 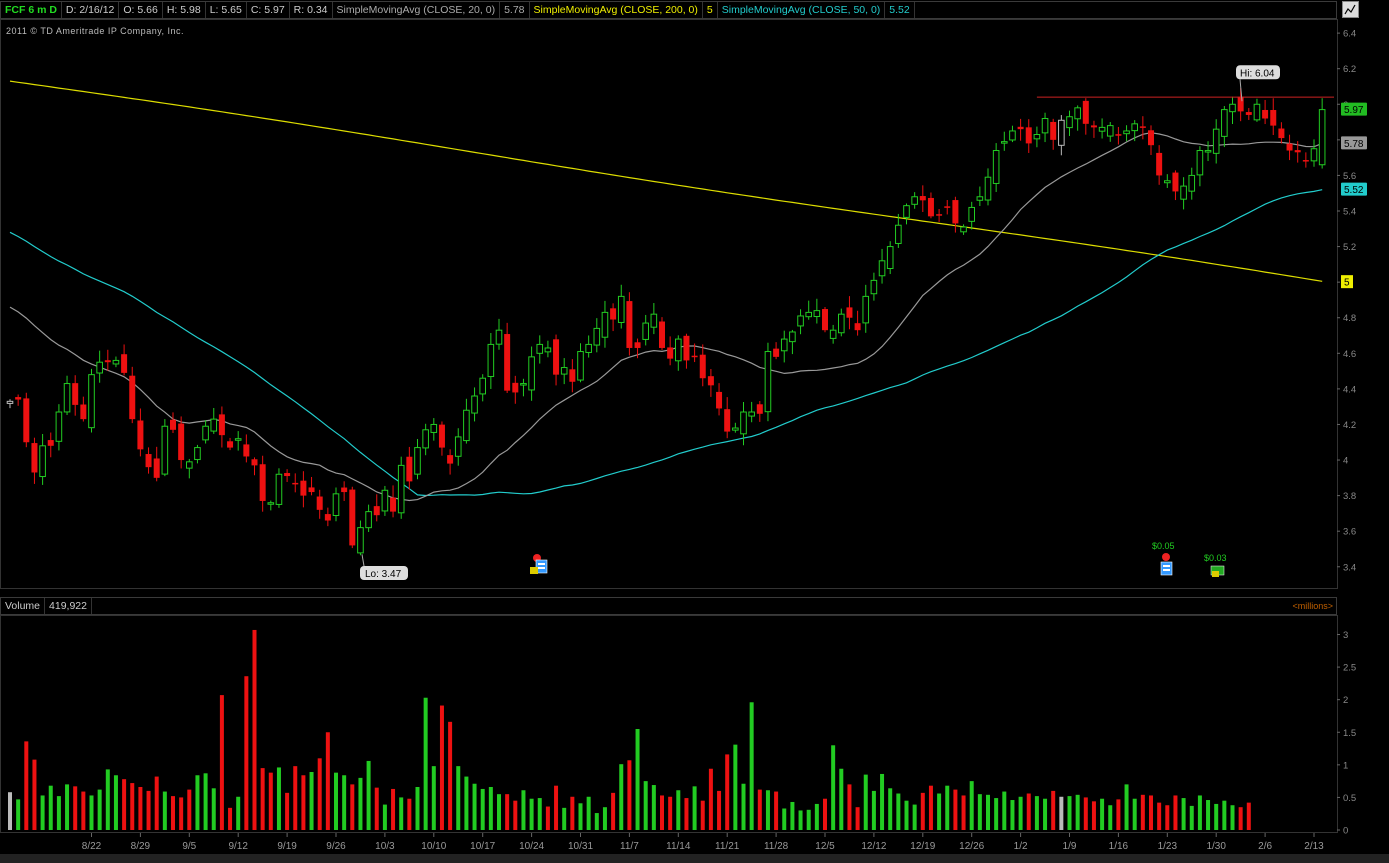 I want to click on date-tick-label: 11/14, so click(x=678, y=846).